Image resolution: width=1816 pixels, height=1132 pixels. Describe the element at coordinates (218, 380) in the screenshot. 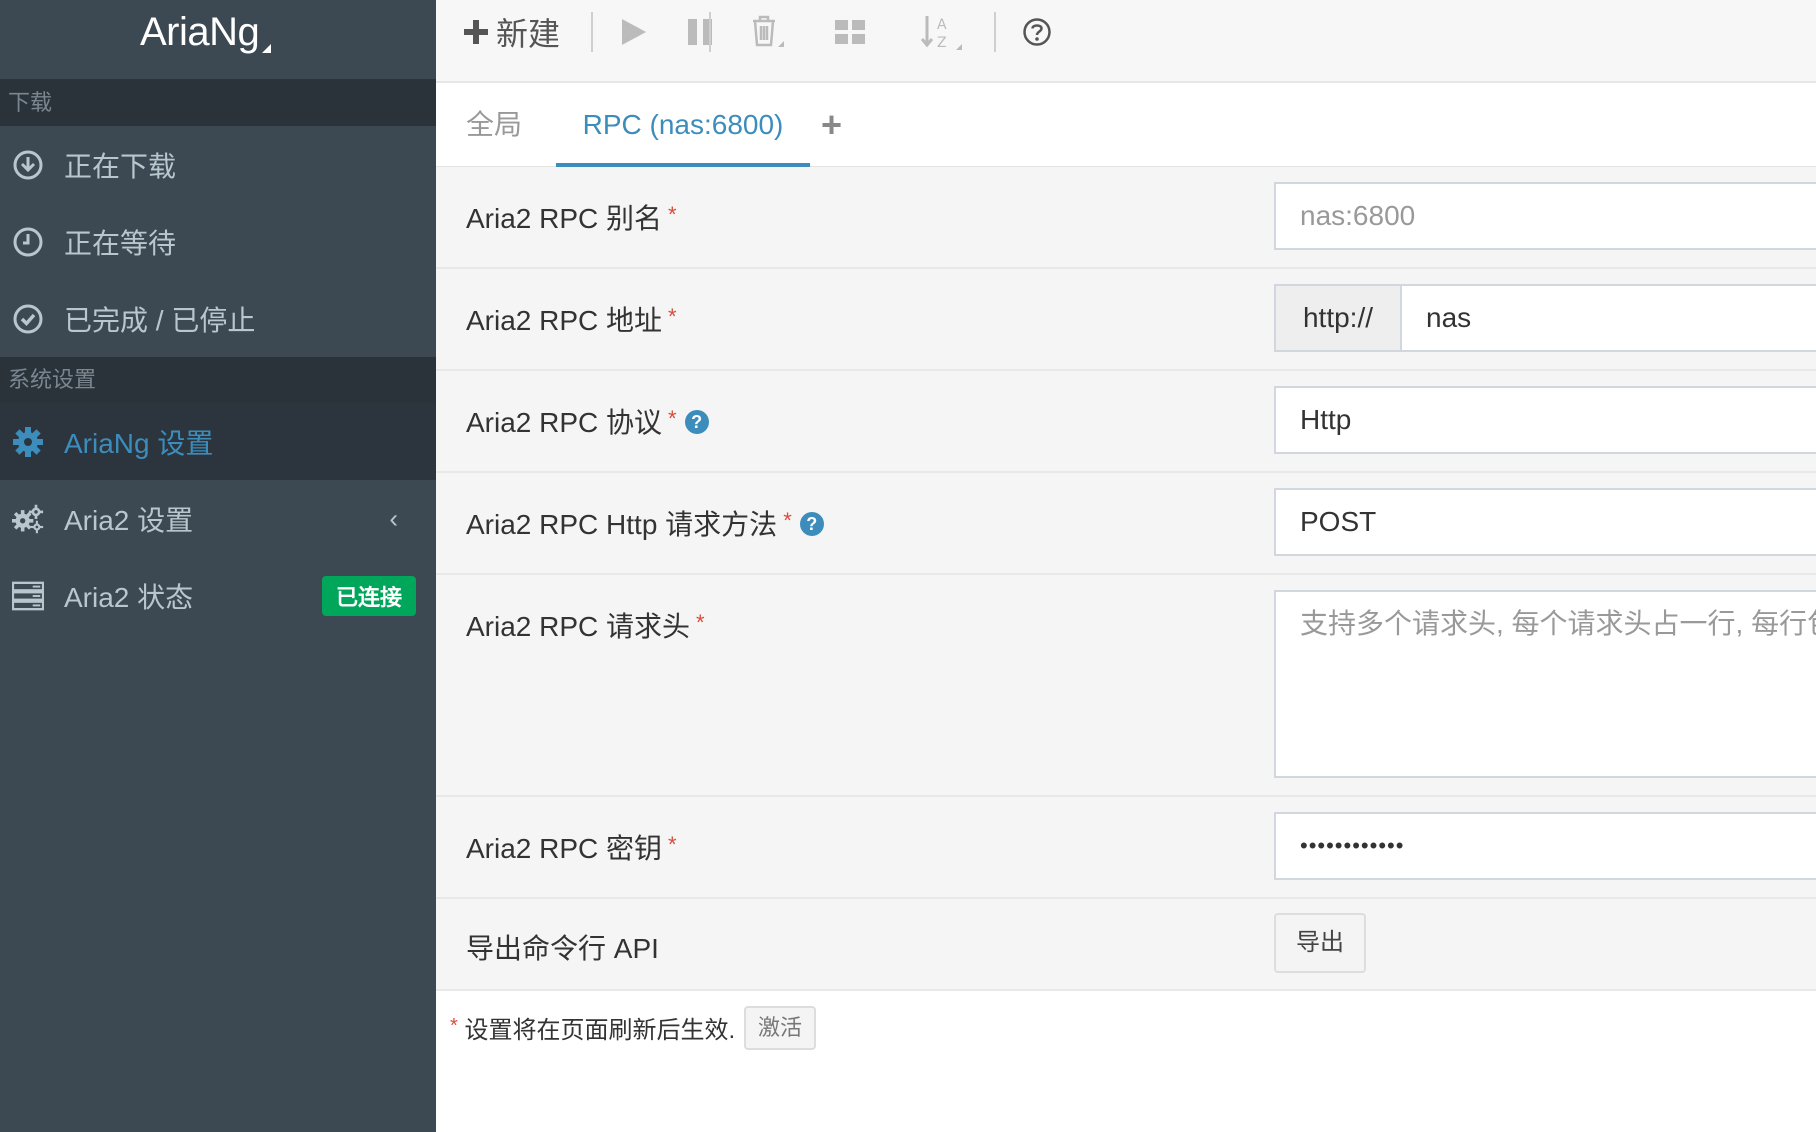

I see `section-header-settings: 系统设置` at that location.